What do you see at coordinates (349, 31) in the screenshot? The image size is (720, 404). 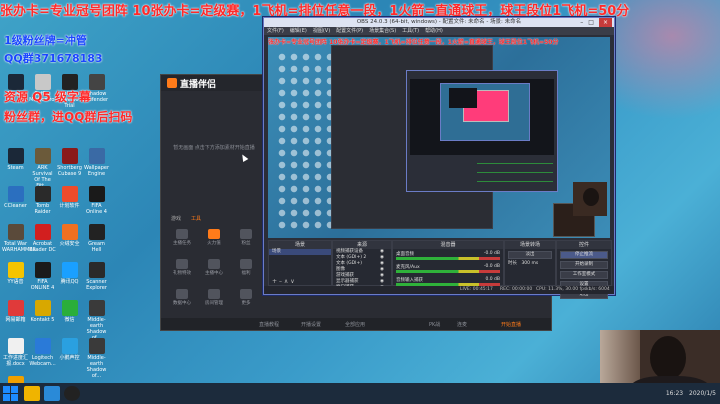 I see `obs-menu-item: 配置文件(P)` at bounding box center [349, 31].